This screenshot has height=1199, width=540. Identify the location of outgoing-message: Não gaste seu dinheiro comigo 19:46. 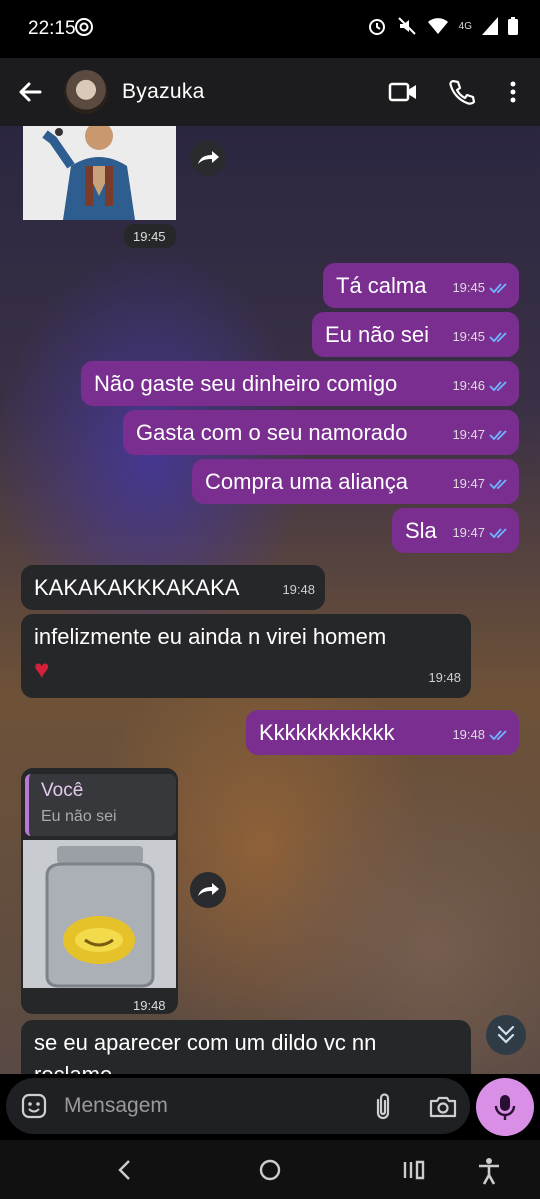
(300, 383).